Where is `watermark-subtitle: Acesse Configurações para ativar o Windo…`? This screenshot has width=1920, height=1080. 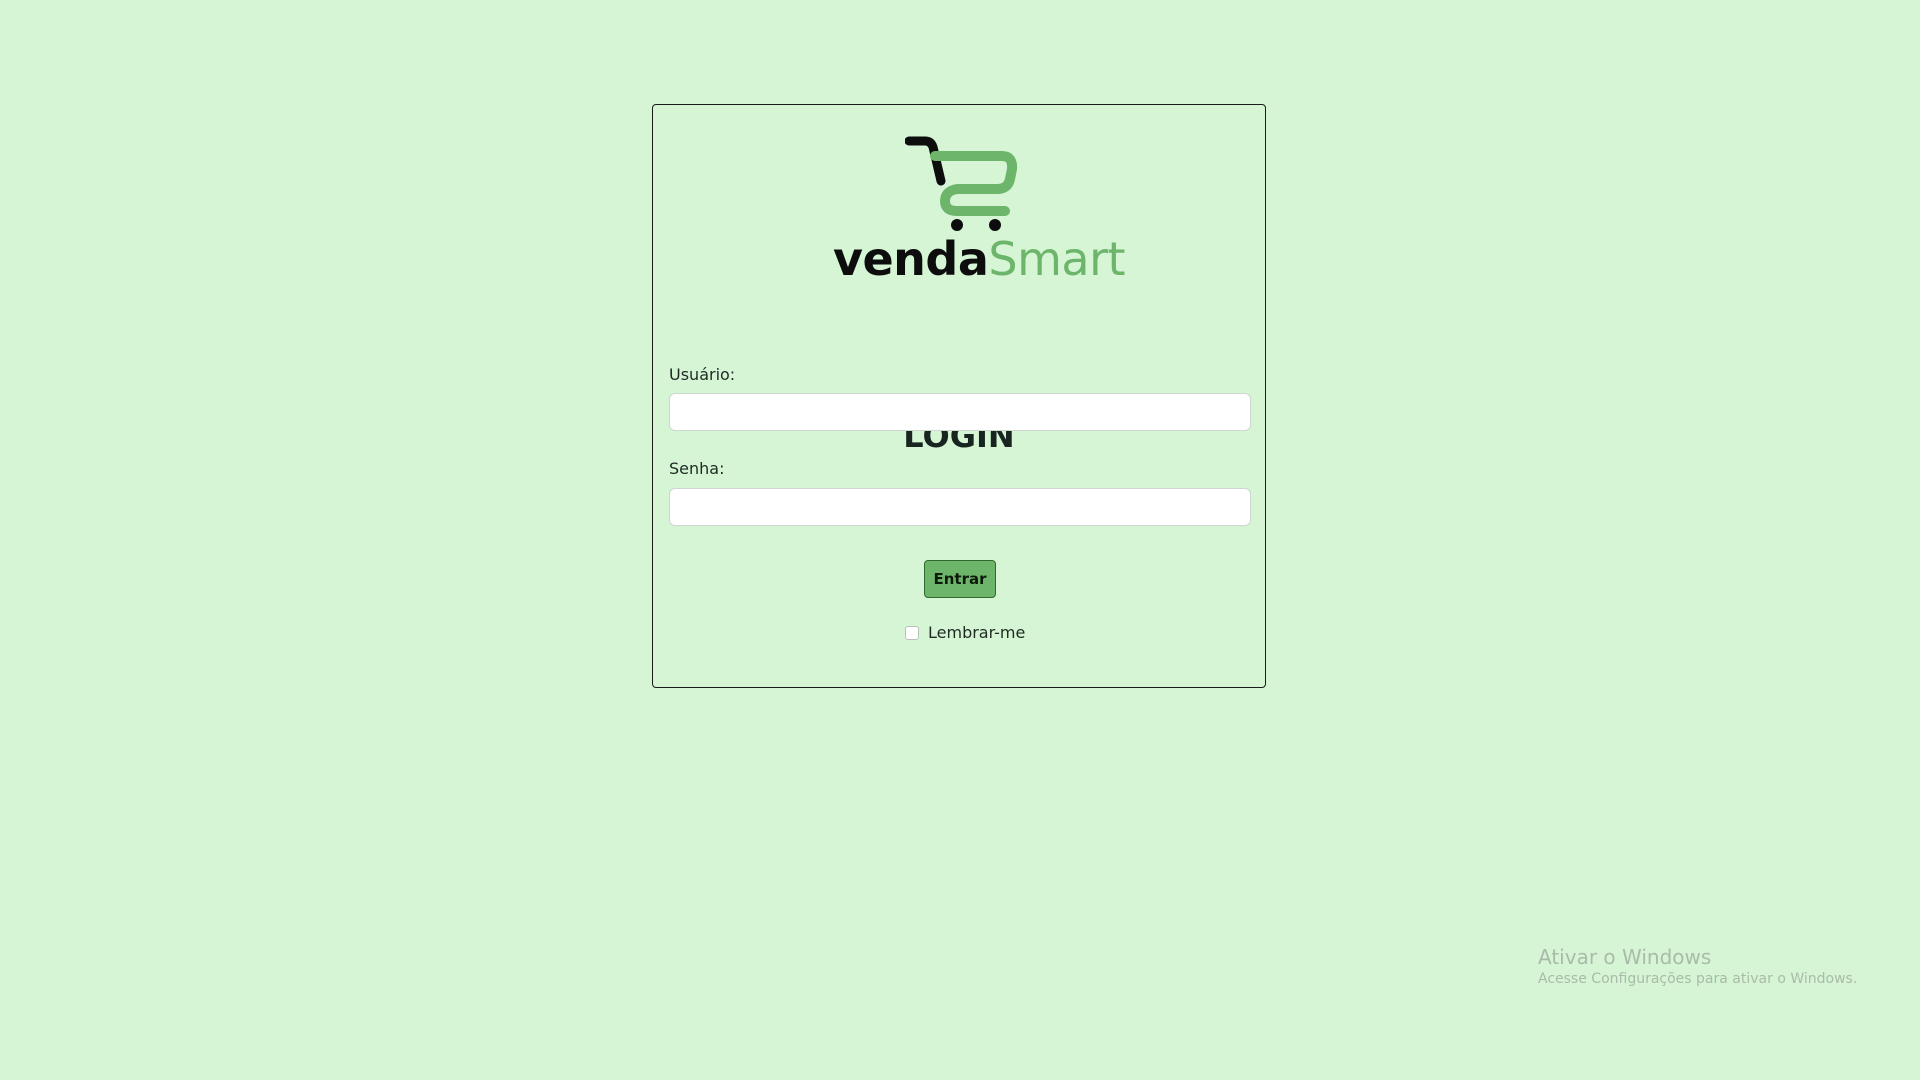 watermark-subtitle: Acesse Configurações para ativar o Windo… is located at coordinates (1698, 979).